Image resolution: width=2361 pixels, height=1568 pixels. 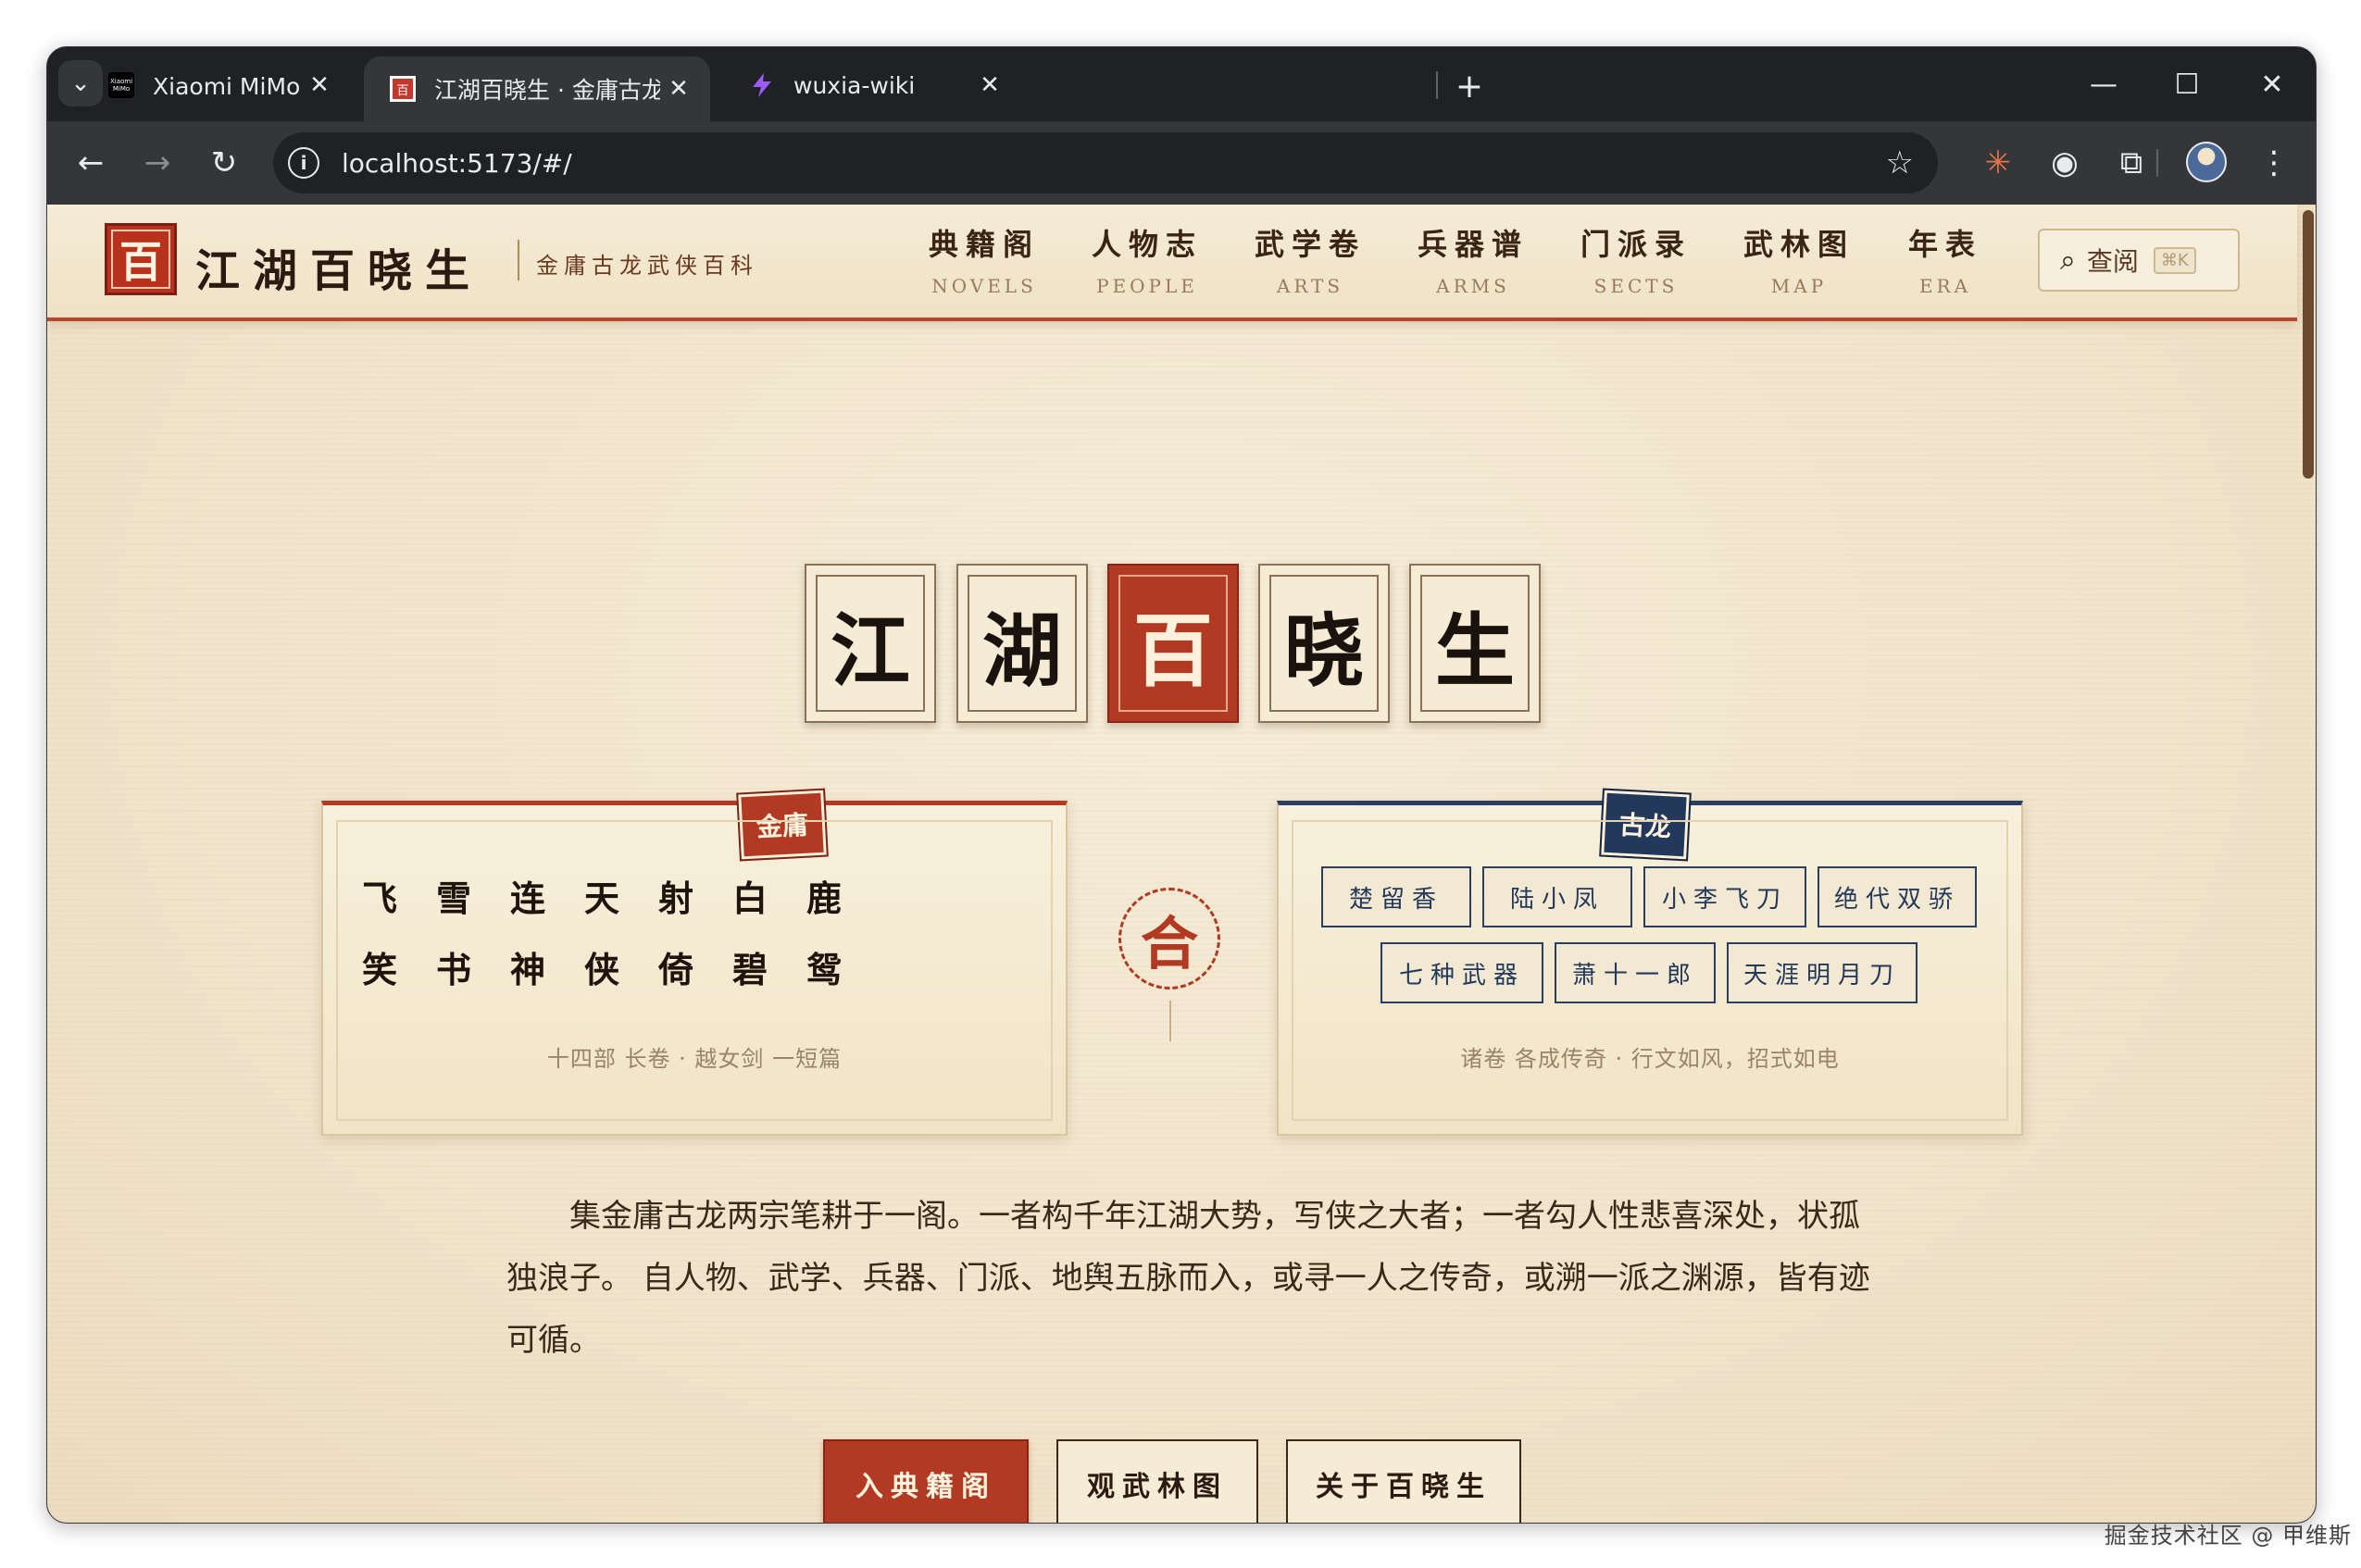 What do you see at coordinates (2206, 162) in the screenshot?
I see `profile-avatar` at bounding box center [2206, 162].